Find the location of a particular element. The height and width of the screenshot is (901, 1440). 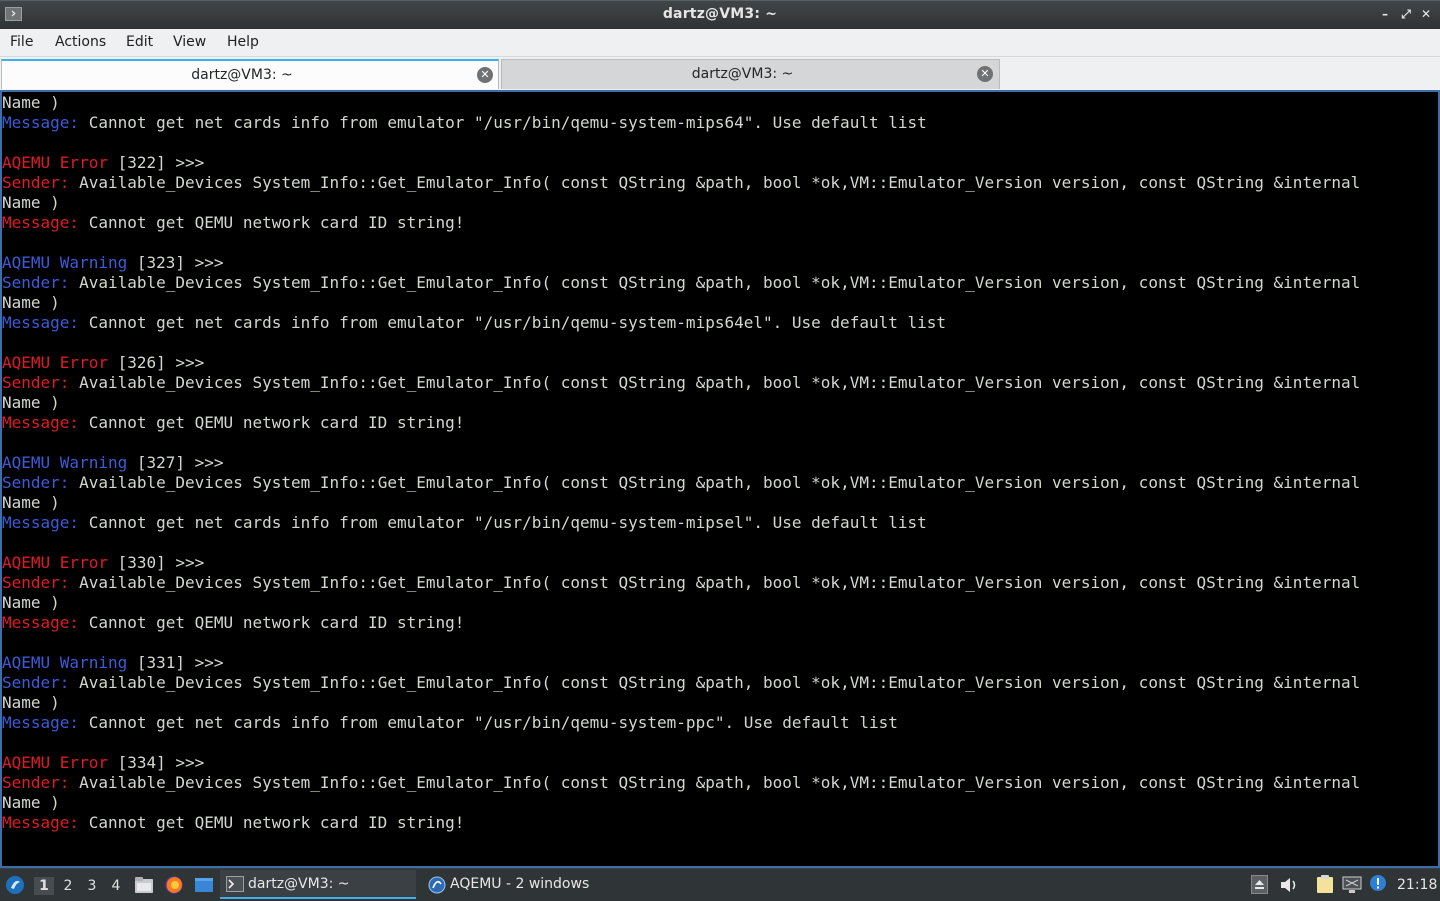

volume-icon is located at coordinates (1289, 885).